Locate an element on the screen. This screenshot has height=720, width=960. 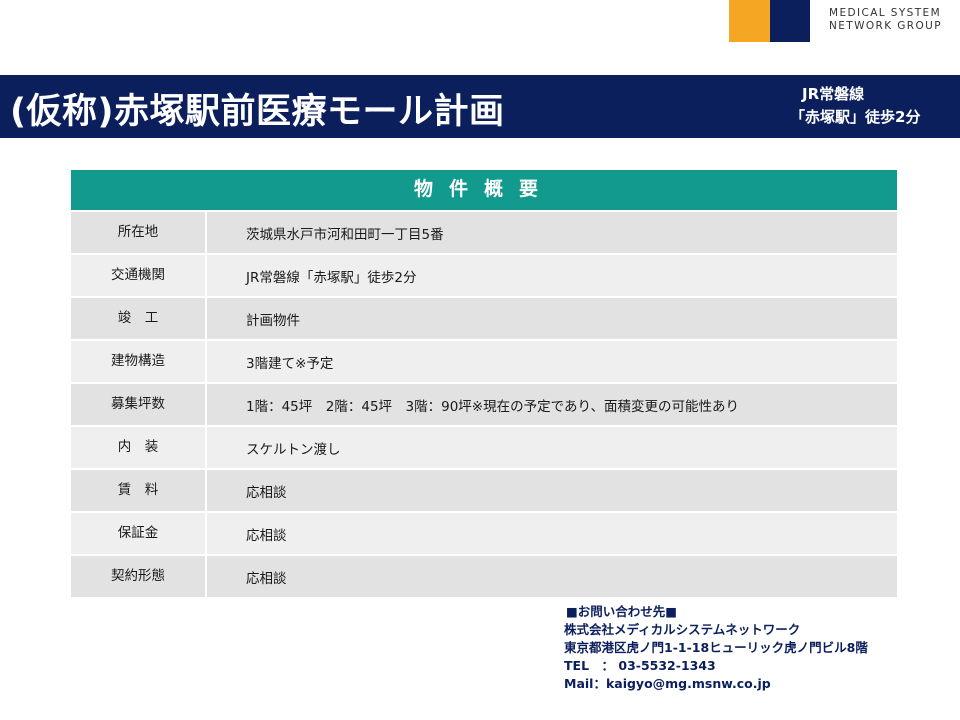
table-row: 竣 工 計画物件 is located at coordinates (484, 318).